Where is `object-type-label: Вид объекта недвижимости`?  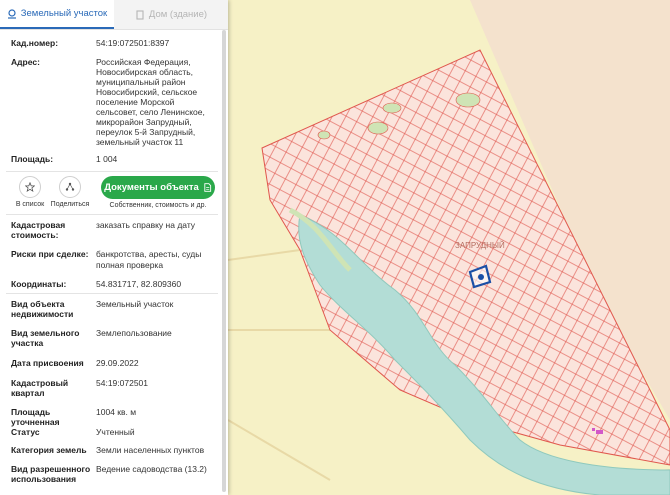 object-type-label: Вид объекта недвижимости is located at coordinates (42, 309).